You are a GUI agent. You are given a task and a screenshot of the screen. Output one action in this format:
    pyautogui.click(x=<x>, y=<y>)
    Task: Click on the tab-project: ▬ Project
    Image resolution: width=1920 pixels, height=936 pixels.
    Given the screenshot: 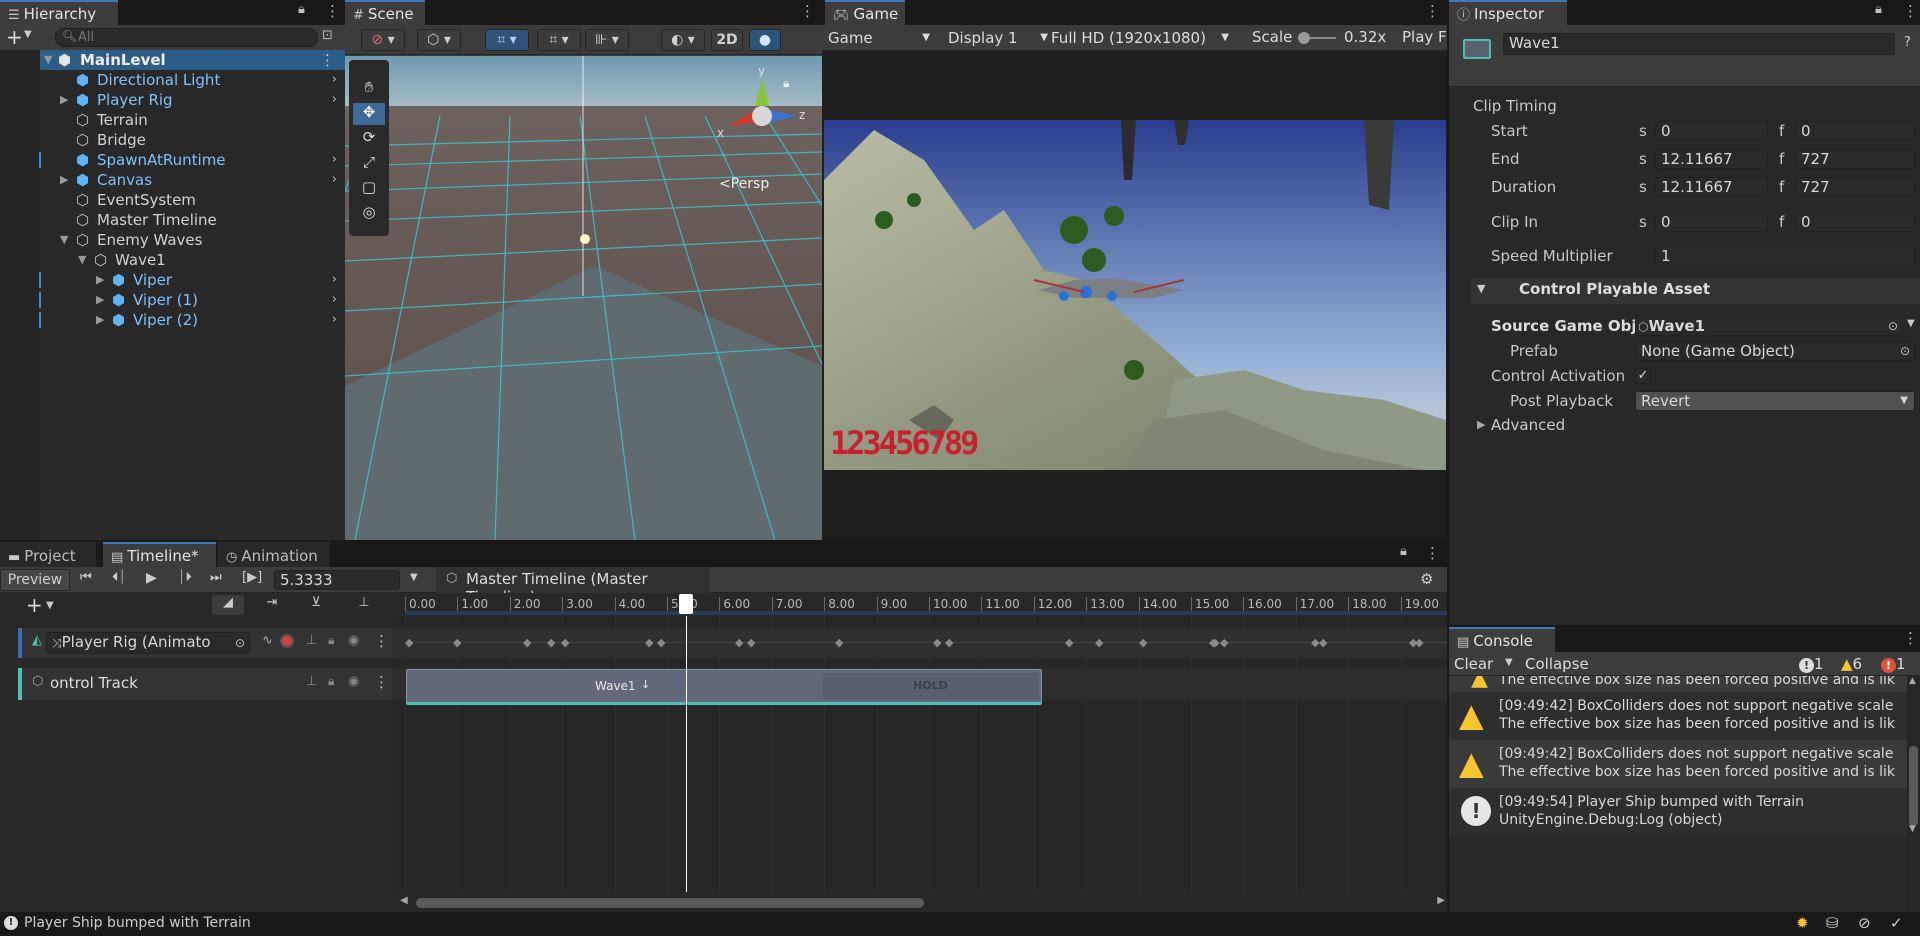 What is the action you would take?
    pyautogui.click(x=48, y=554)
    